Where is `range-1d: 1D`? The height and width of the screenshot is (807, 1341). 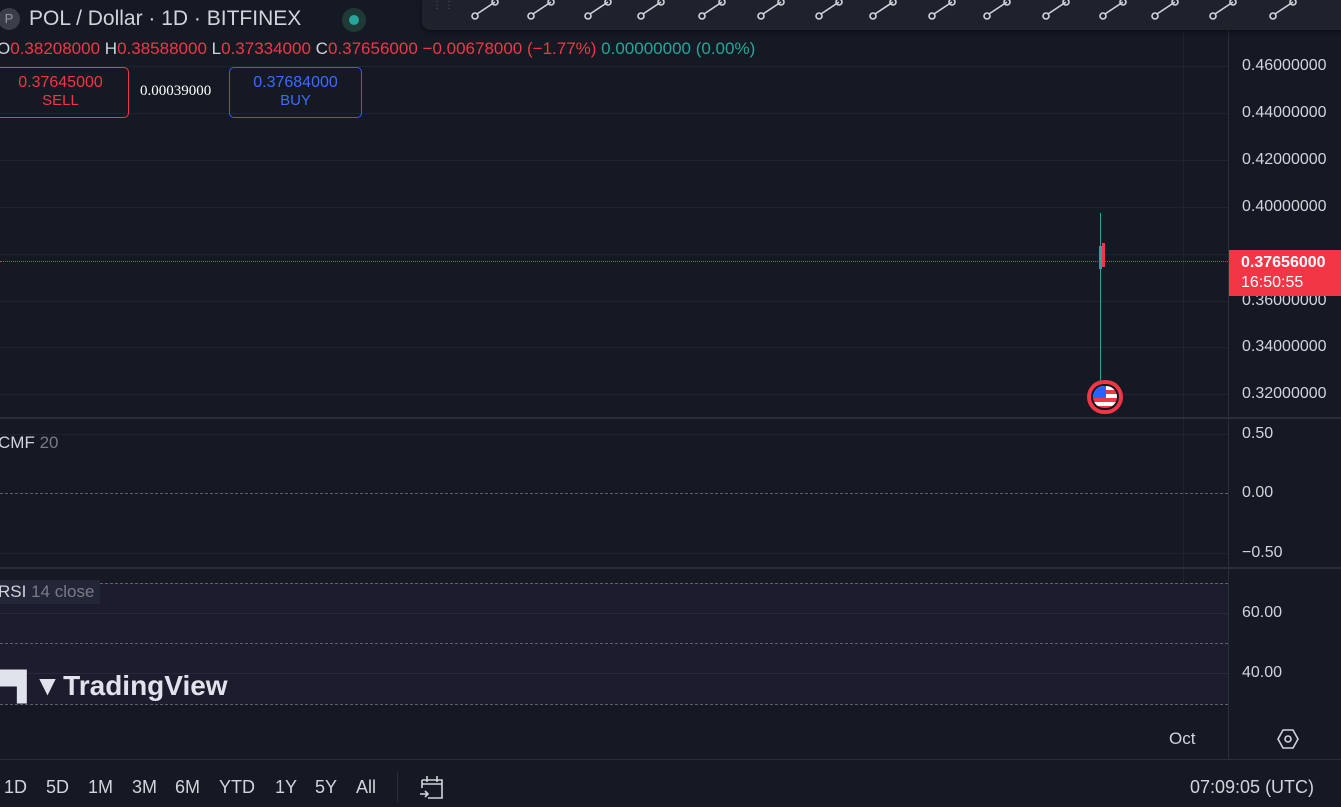 range-1d: 1D is located at coordinates (15, 787).